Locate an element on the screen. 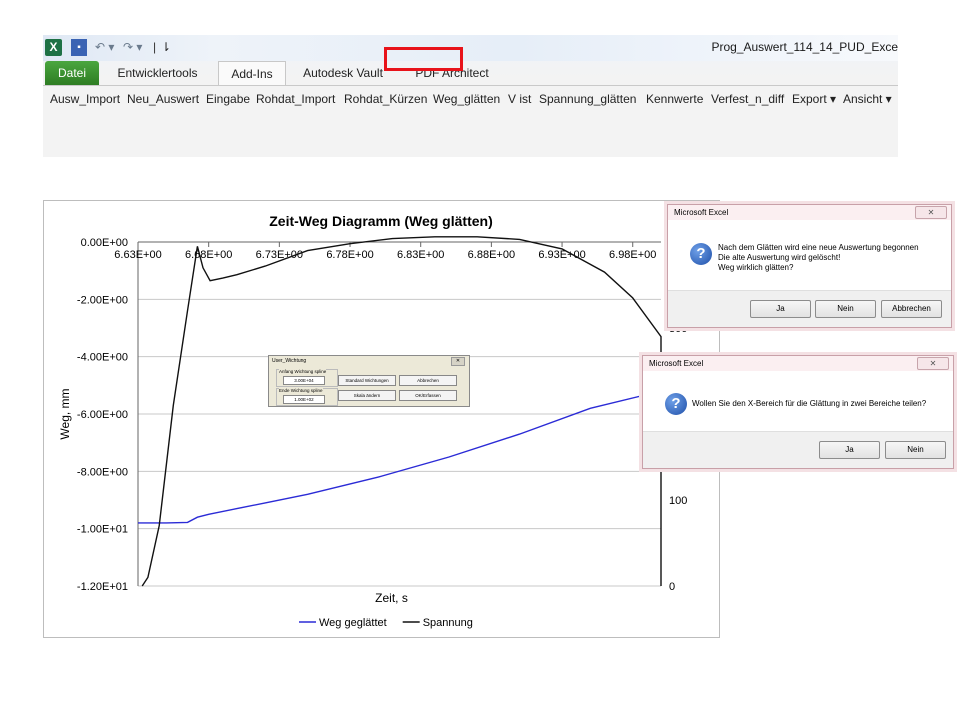 This screenshot has width=960, height=720. dialog-button-bar: Ja Nein is located at coordinates (798, 449).